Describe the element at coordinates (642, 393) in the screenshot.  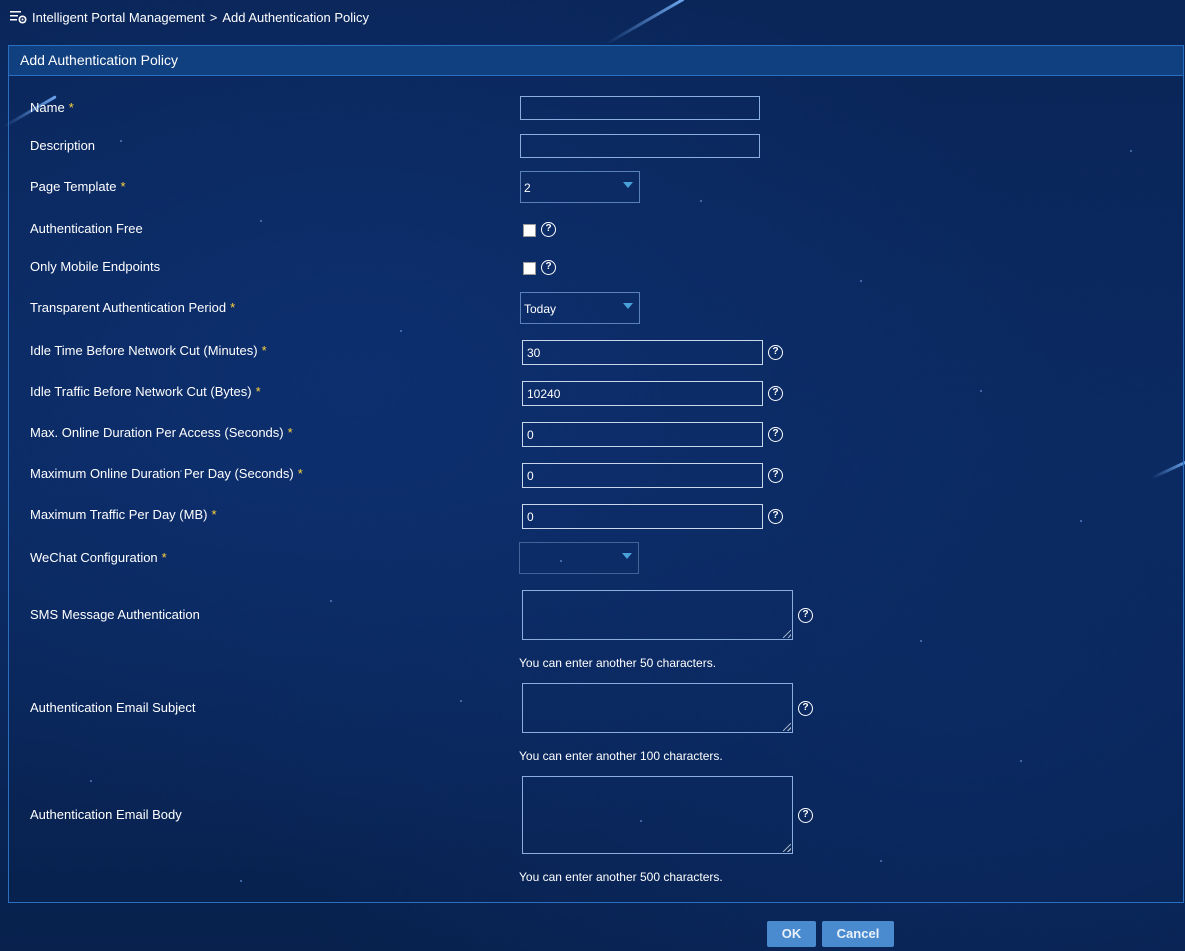
I see `idle-traffic-input` at that location.